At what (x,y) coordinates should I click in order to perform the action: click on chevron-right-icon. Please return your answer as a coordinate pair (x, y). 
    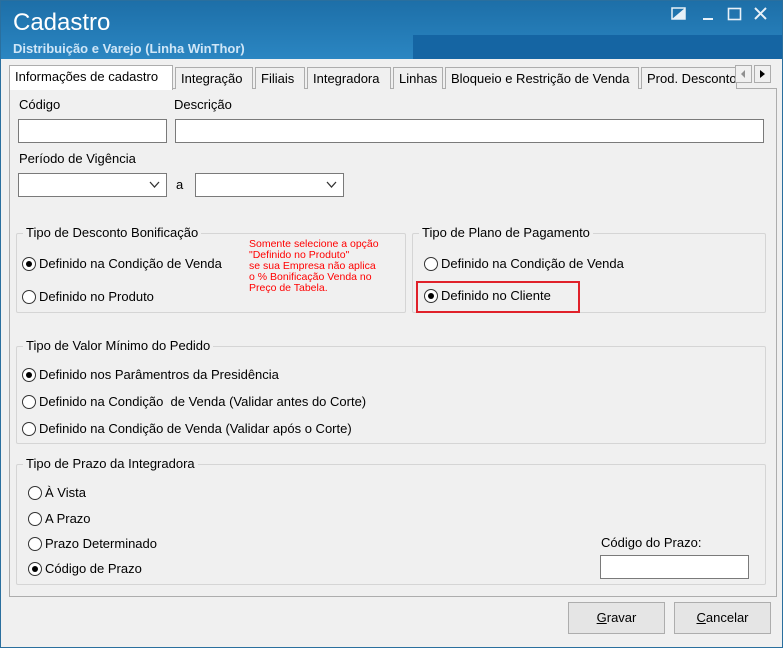
    Looking at the image, I should click on (762, 74).